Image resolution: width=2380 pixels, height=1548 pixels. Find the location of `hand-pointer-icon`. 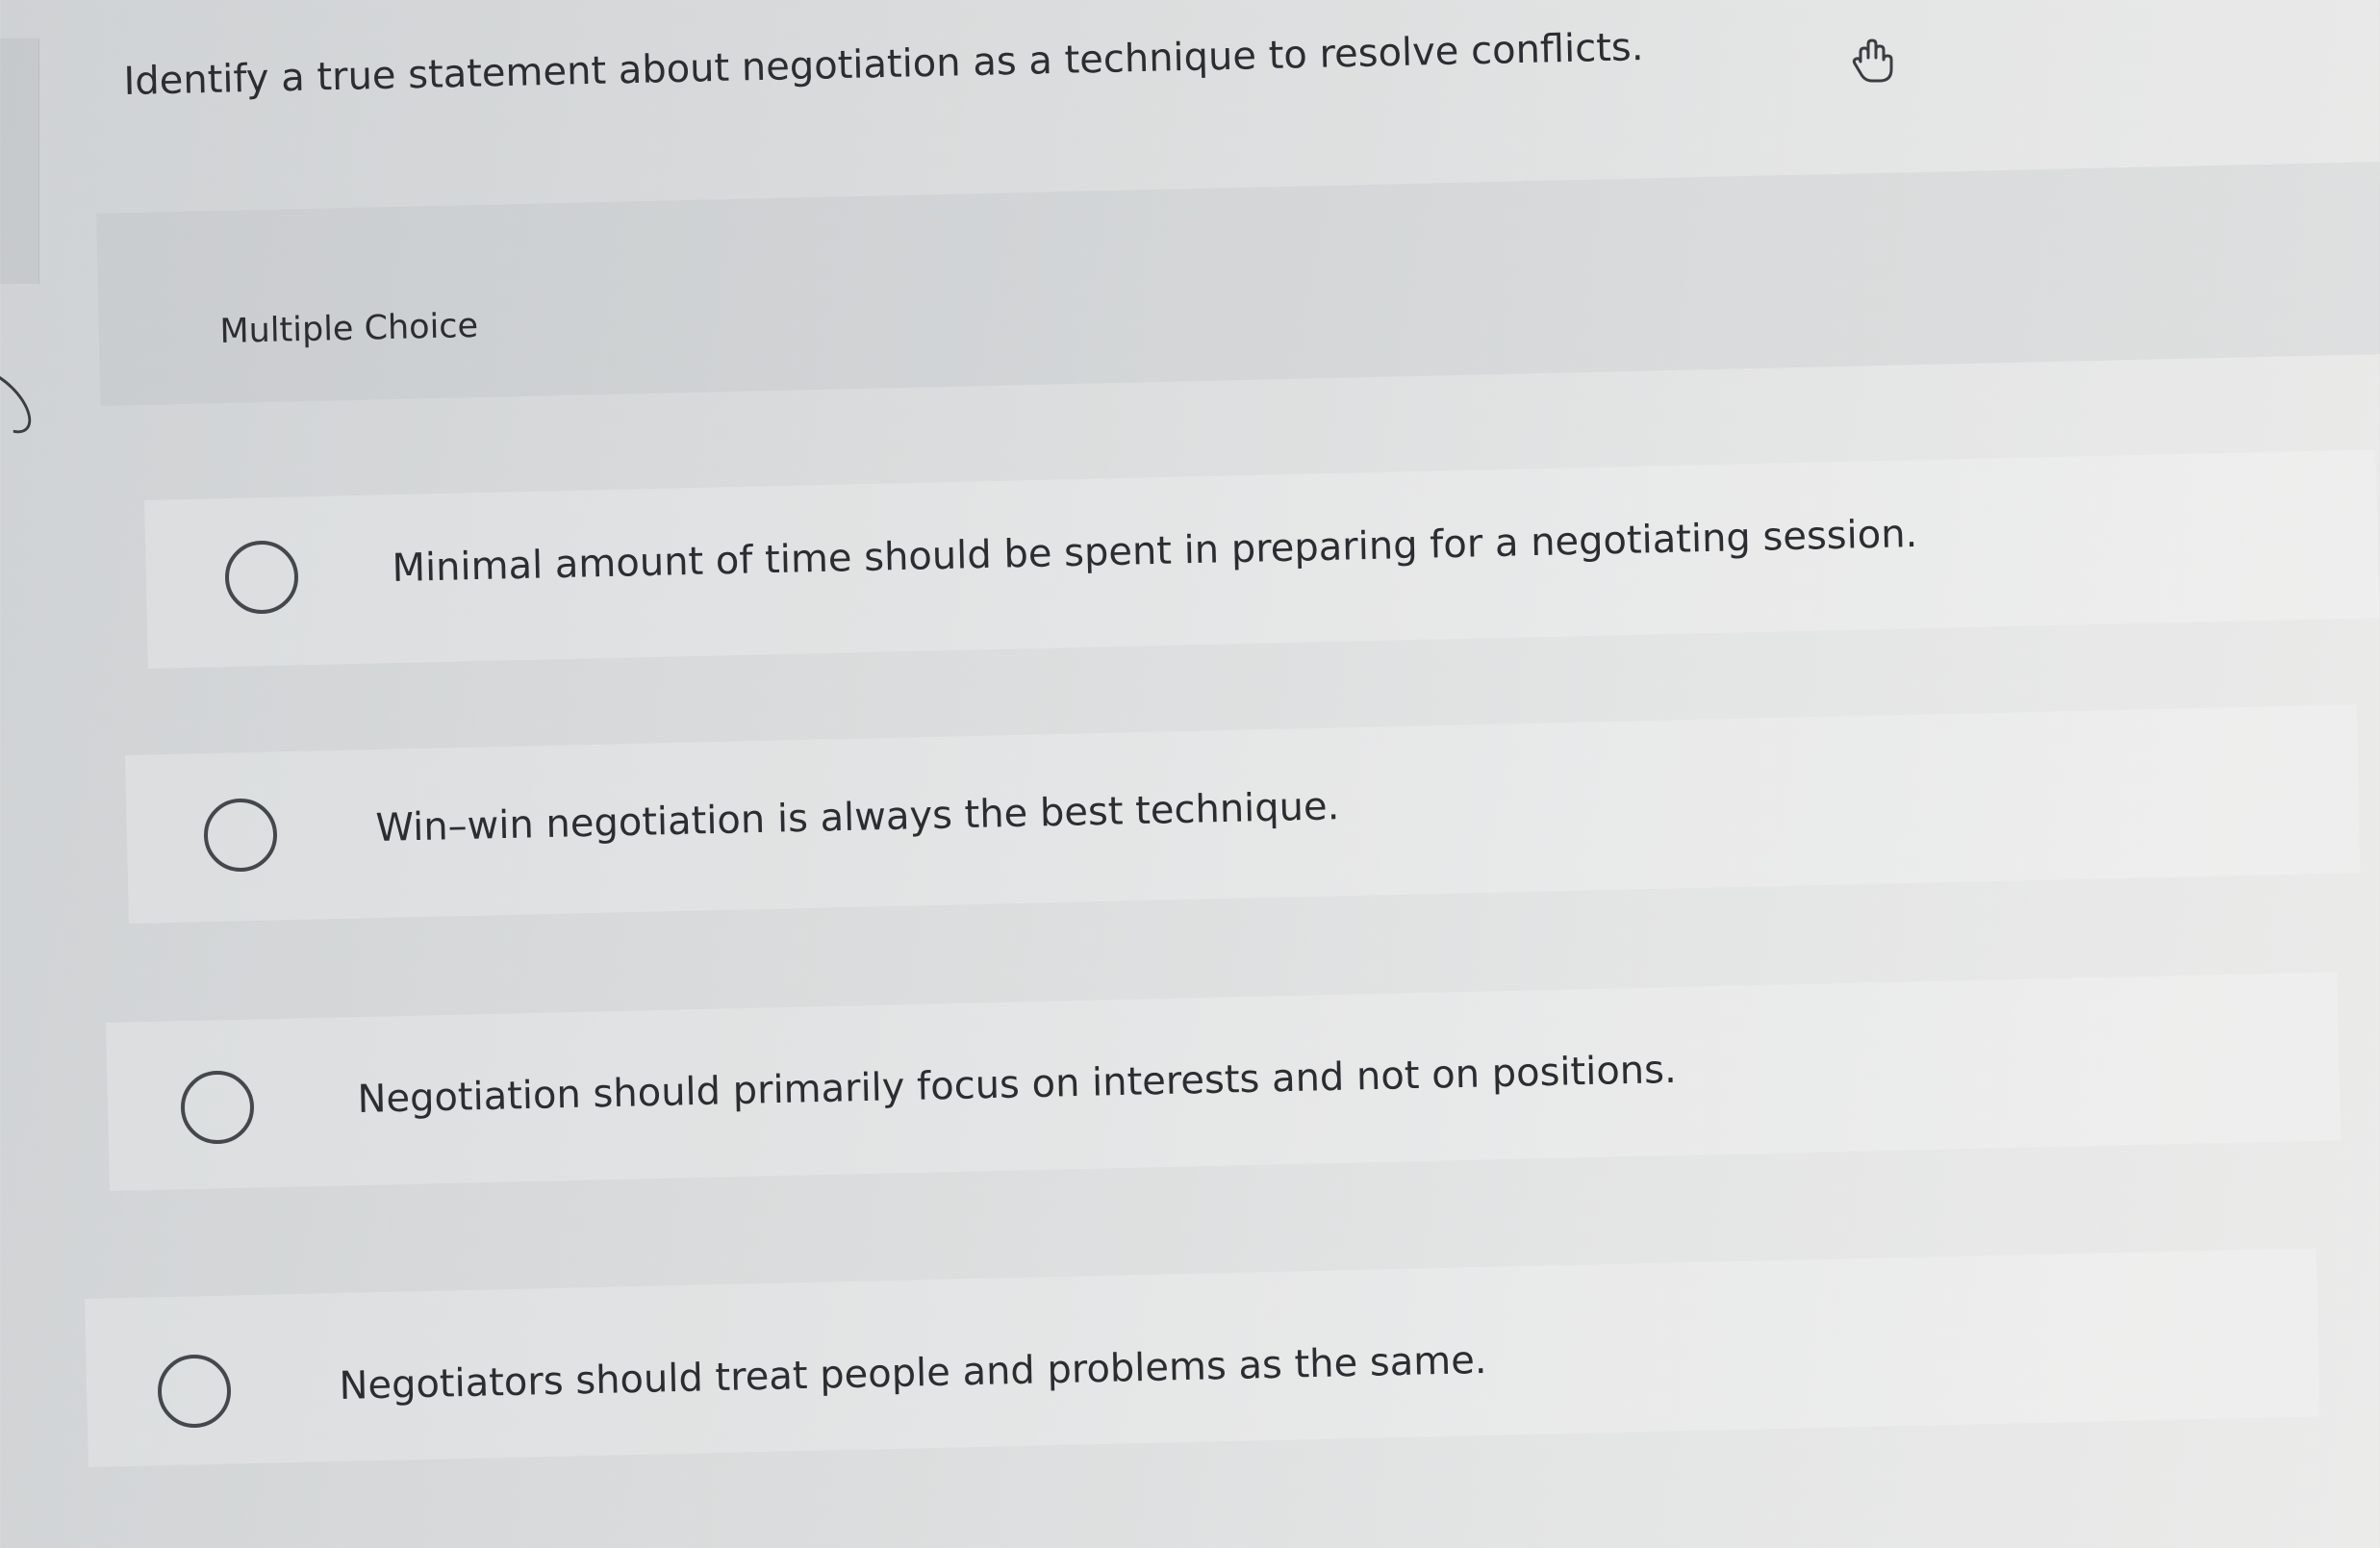

hand-pointer-icon is located at coordinates (1874, 62).